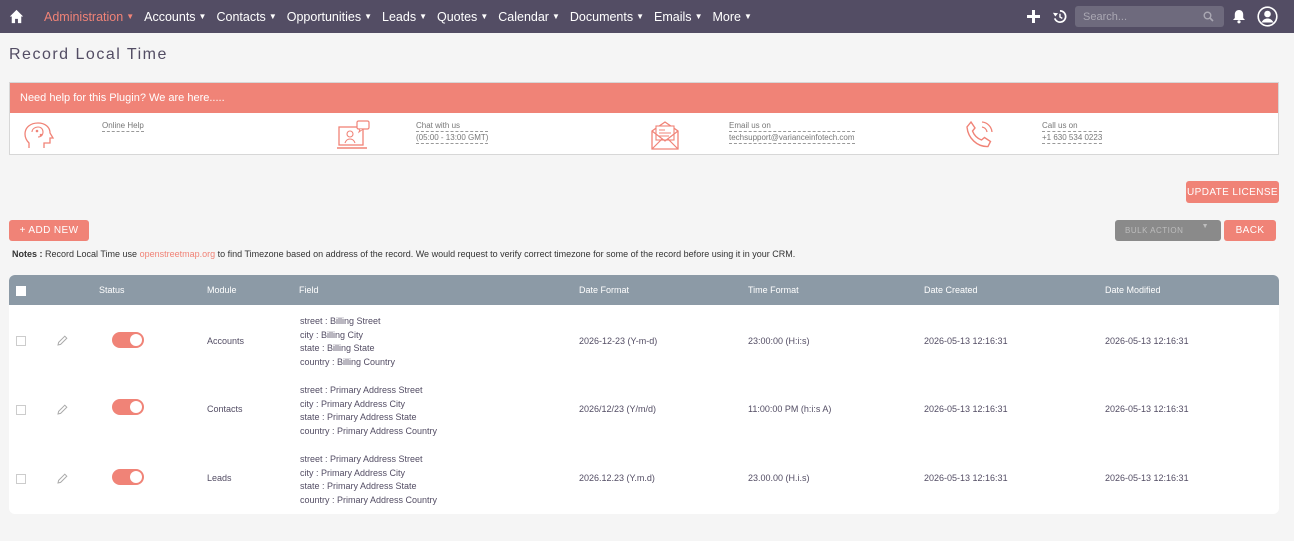 This screenshot has width=1294, height=541. Describe the element at coordinates (1133, 290) in the screenshot. I see `header-date-modified: Date Modified` at that location.